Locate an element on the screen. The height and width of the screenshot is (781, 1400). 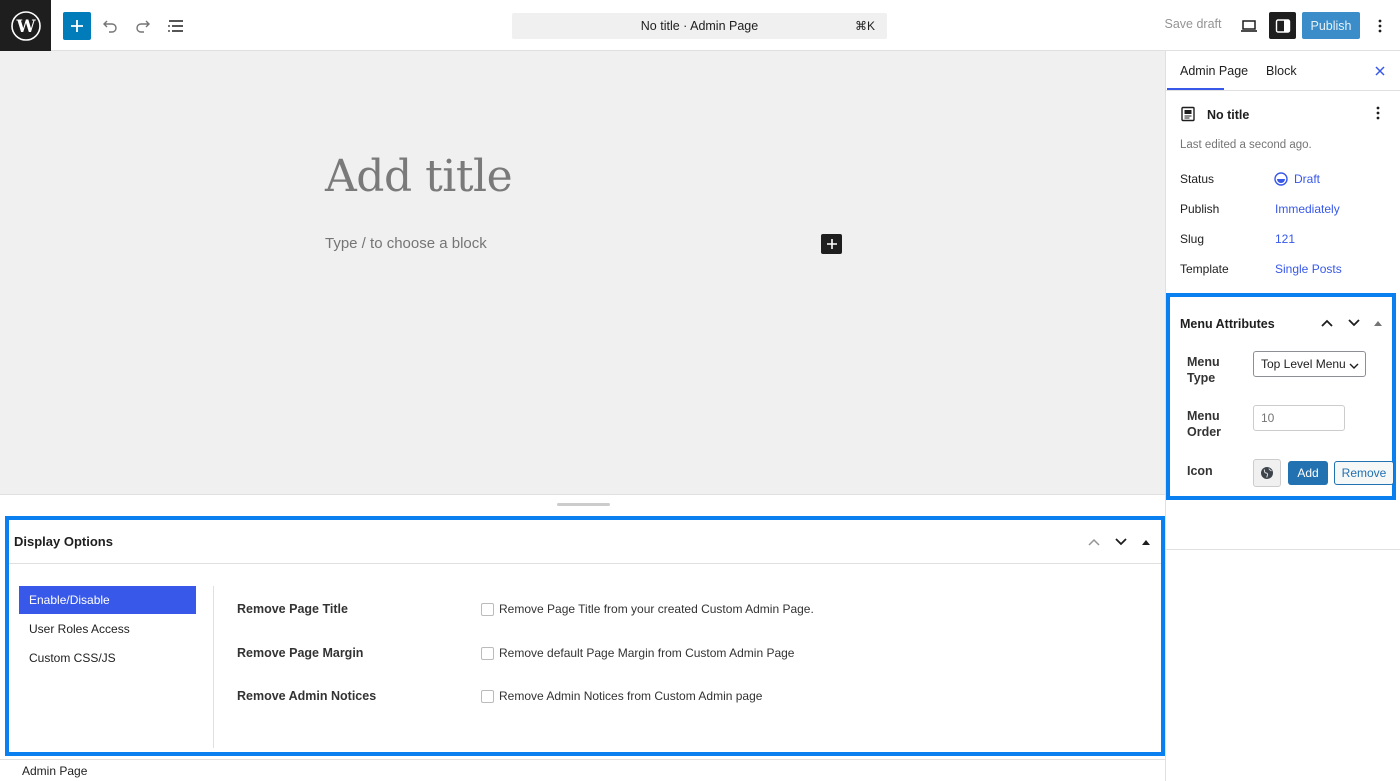
breadcrumb-item: Admin Page is located at coordinates (54, 771).